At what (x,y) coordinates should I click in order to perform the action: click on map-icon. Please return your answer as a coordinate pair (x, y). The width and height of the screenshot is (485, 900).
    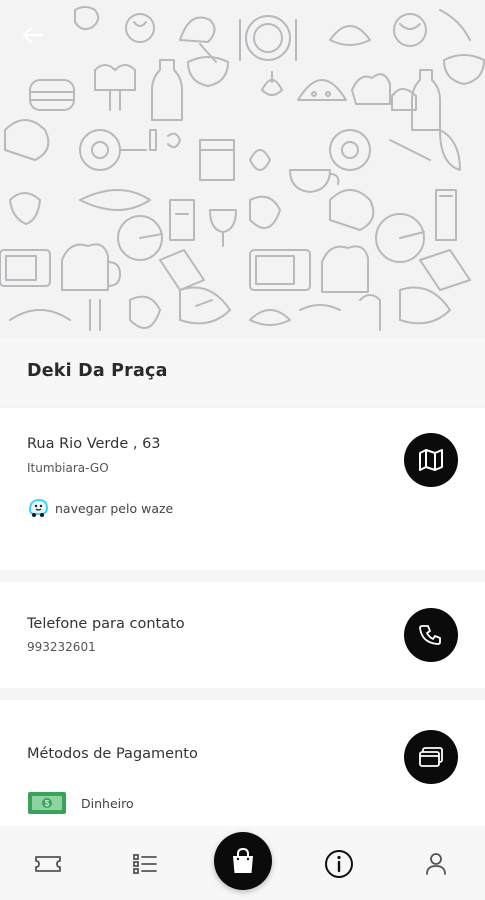
    Looking at the image, I should click on (431, 460).